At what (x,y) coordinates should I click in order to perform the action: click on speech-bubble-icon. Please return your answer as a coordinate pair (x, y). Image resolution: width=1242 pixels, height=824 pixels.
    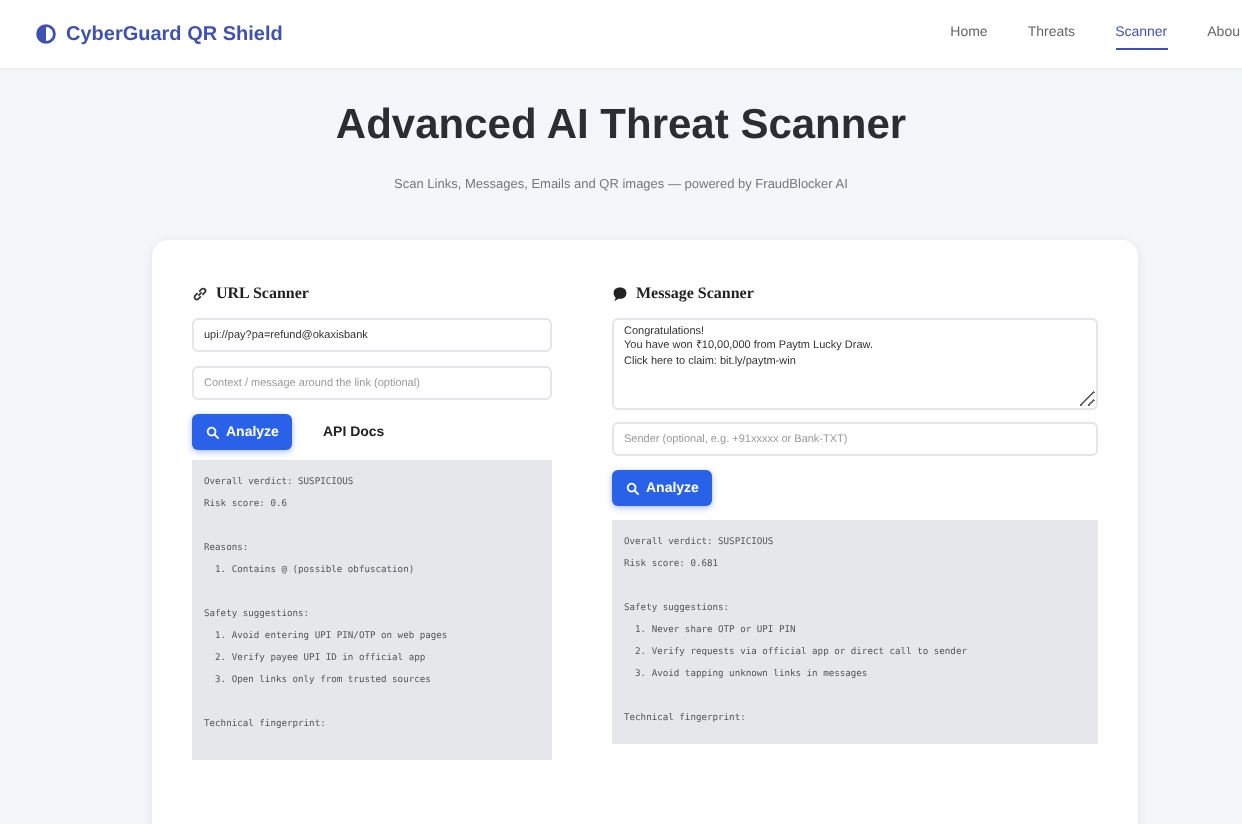
    Looking at the image, I should click on (620, 293).